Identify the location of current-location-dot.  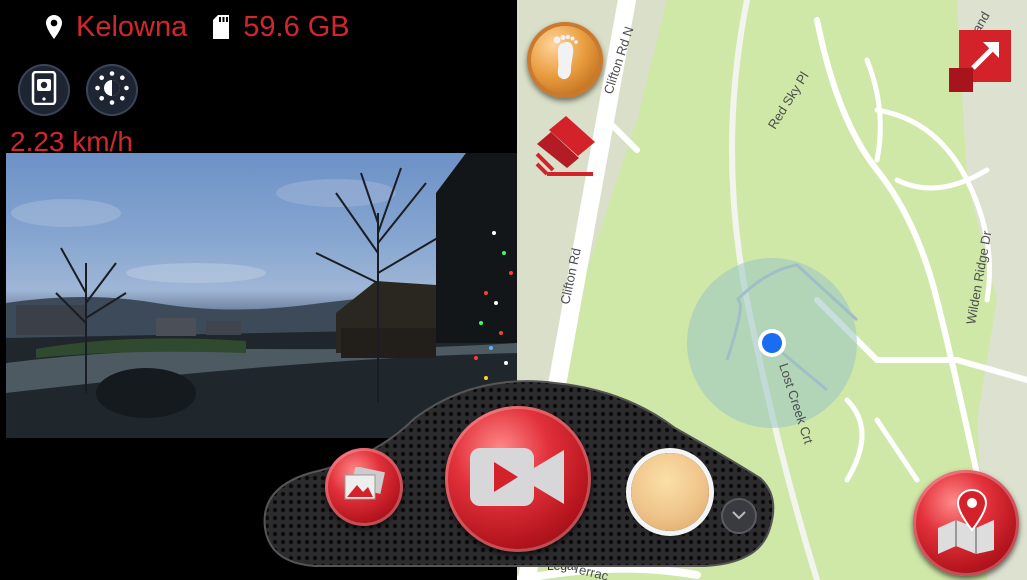
(772, 343).